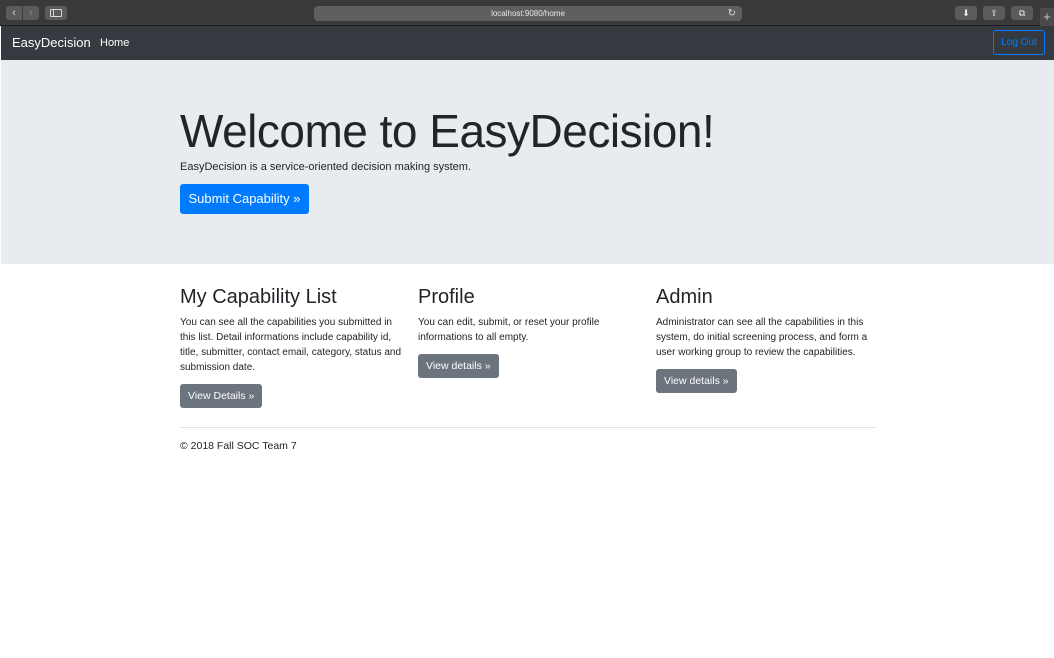 Image resolution: width=1054 pixels, height=658 pixels. I want to click on url-text: localhost:9080/home, so click(528, 13).